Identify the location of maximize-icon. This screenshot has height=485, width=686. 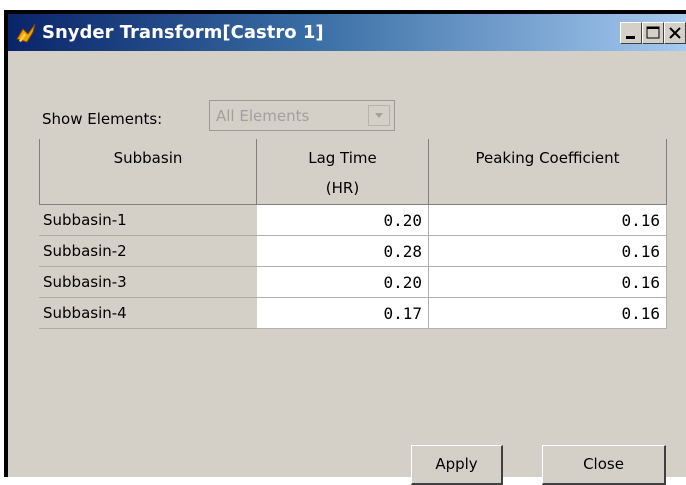
(653, 32).